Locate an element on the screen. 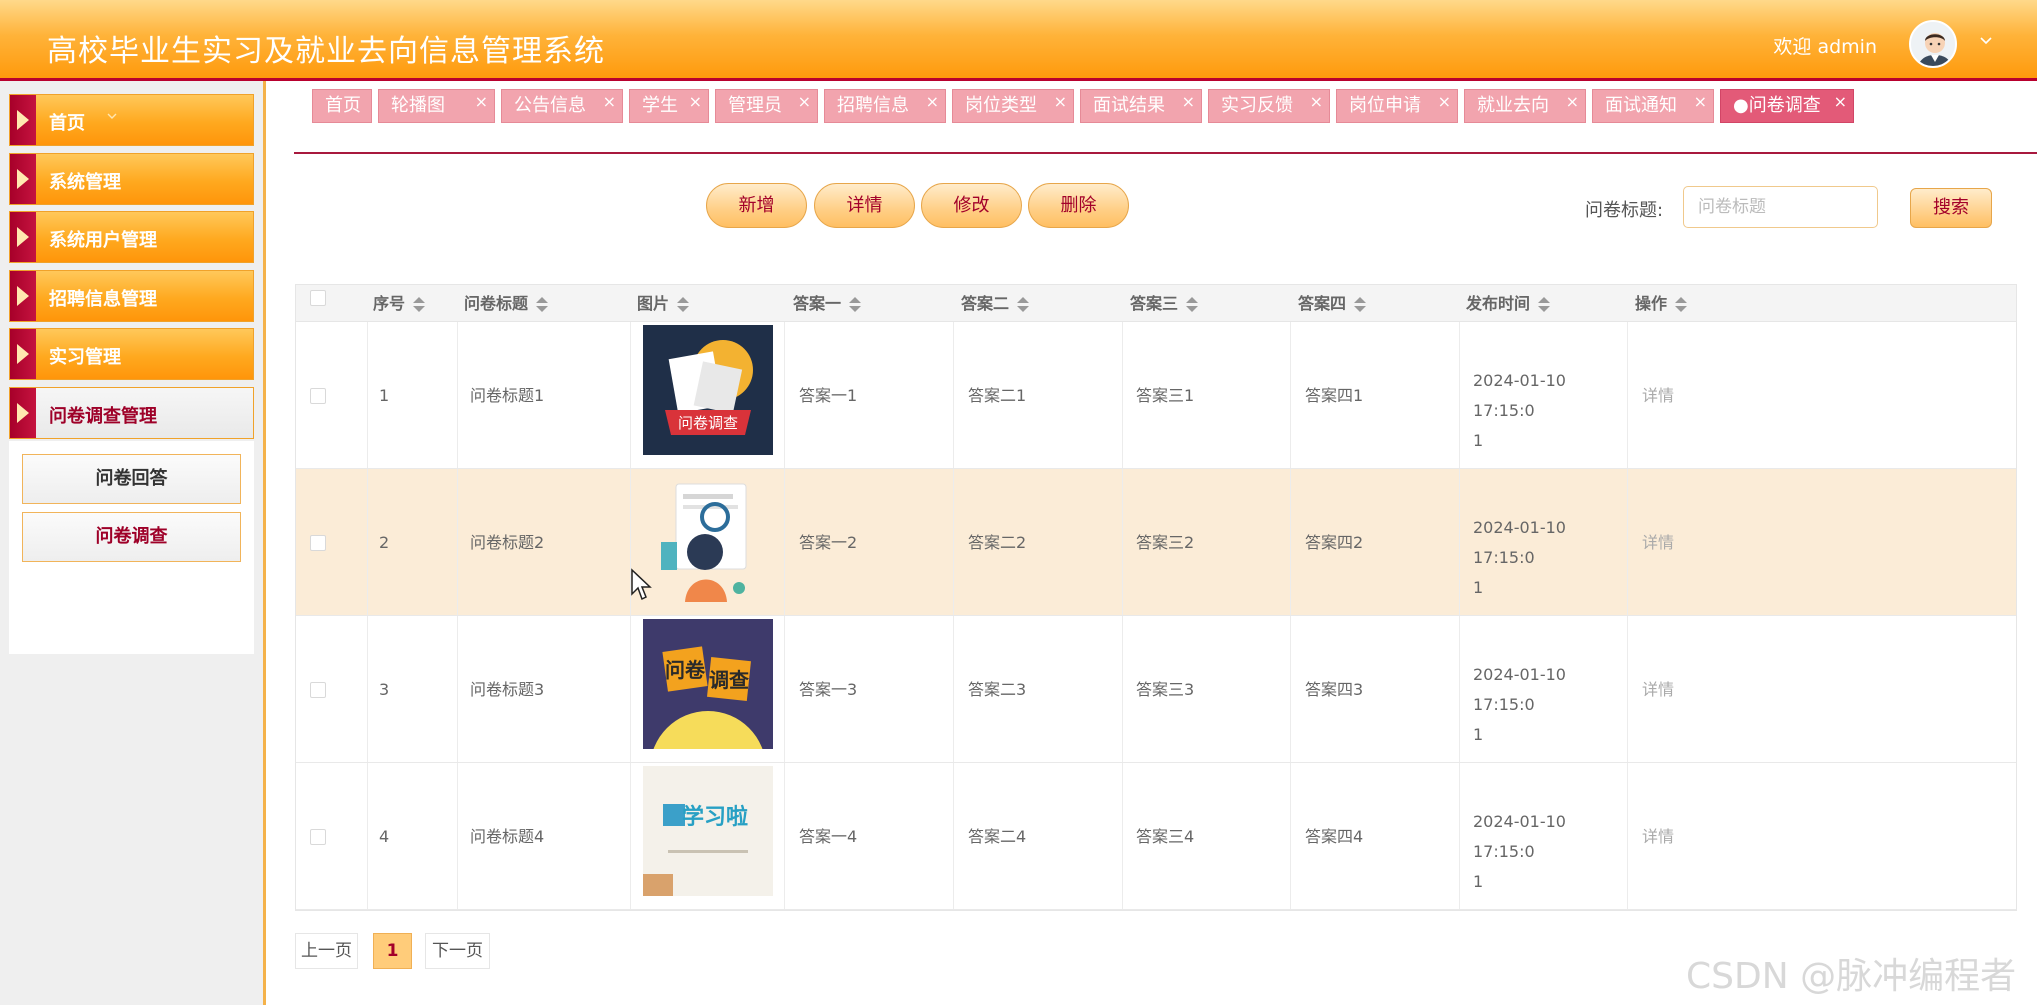  tab-label: 学生 is located at coordinates (660, 105).